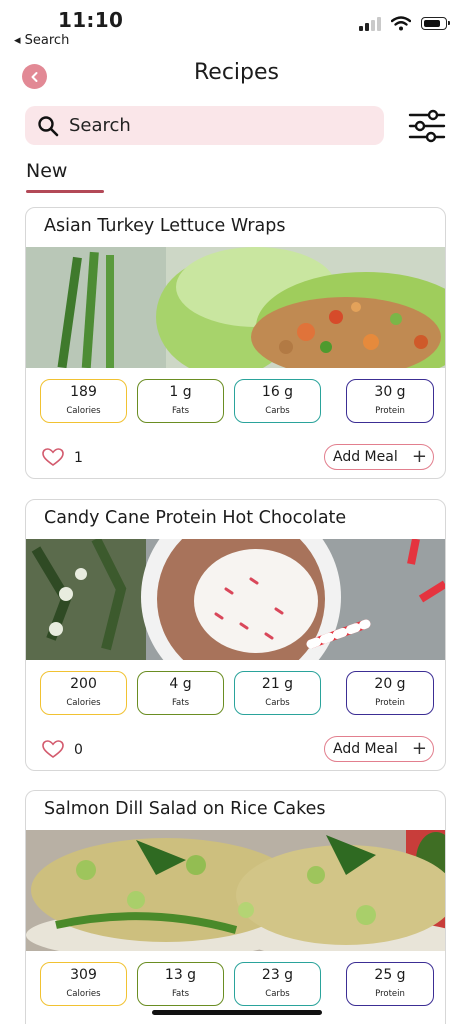 This screenshot has height=1024, width=473. Describe the element at coordinates (83, 392) in the screenshot. I see `calories-value: 189` at that location.